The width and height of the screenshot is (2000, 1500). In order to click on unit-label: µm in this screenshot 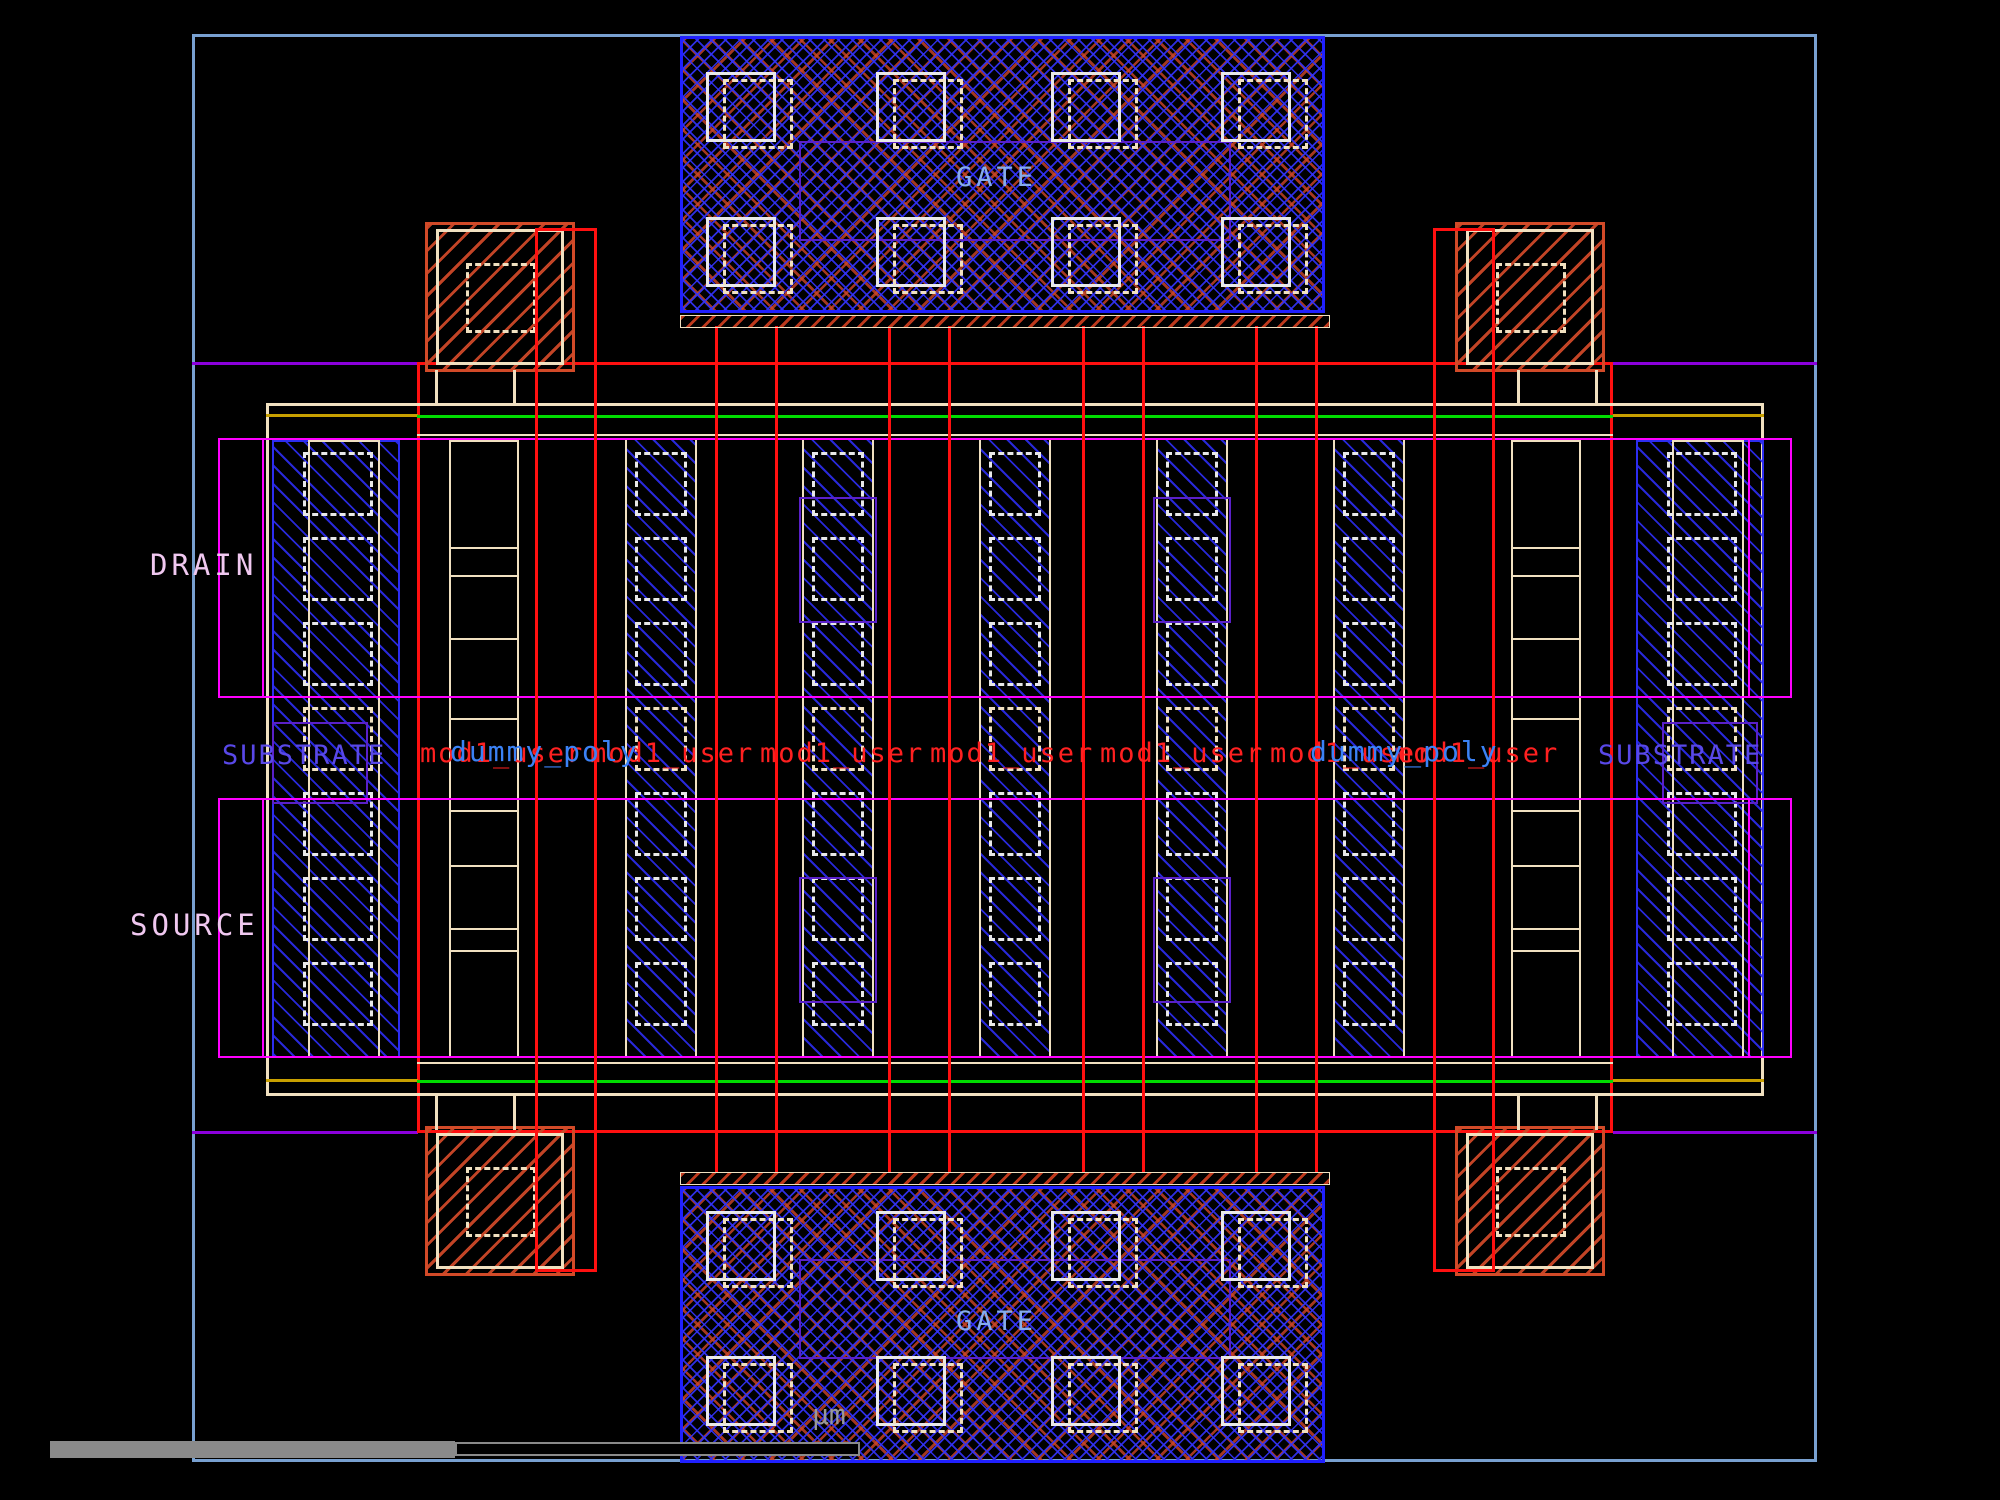, I will do `click(829, 1414)`.